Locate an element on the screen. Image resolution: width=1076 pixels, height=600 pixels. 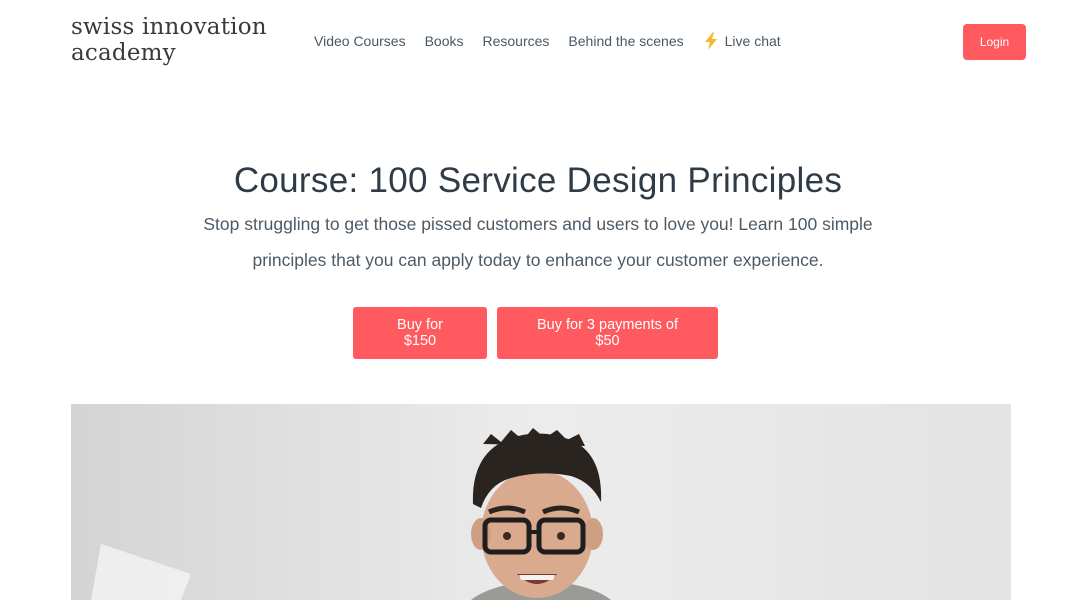
brand-logo-line-2: academy is located at coordinates (123, 53).